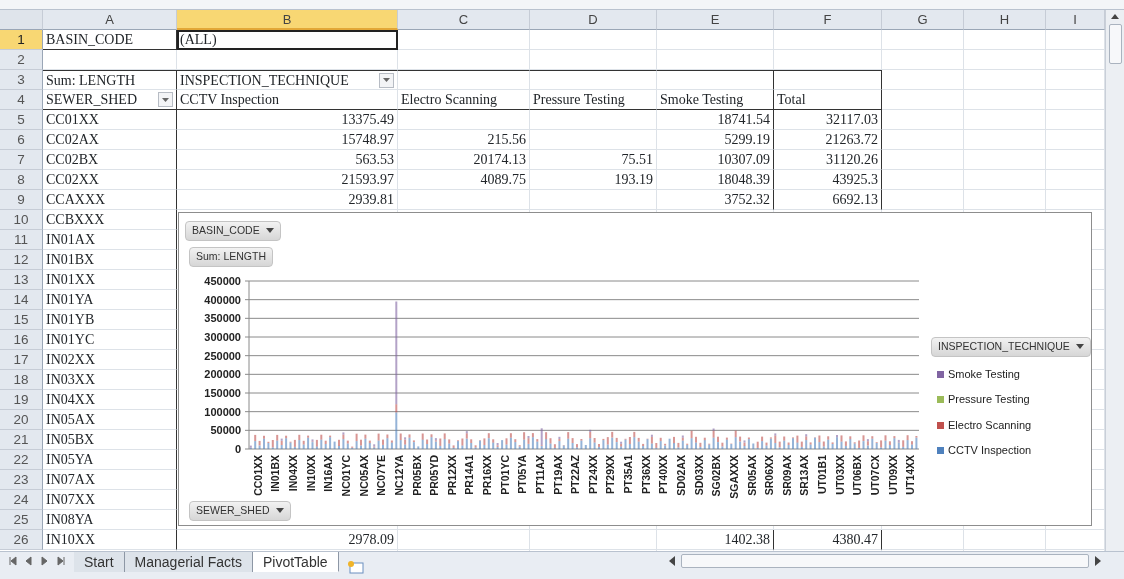 The height and width of the screenshot is (579, 1124). What do you see at coordinates (715, 100) in the screenshot?
I see `table-cell: Smoke Testing` at bounding box center [715, 100].